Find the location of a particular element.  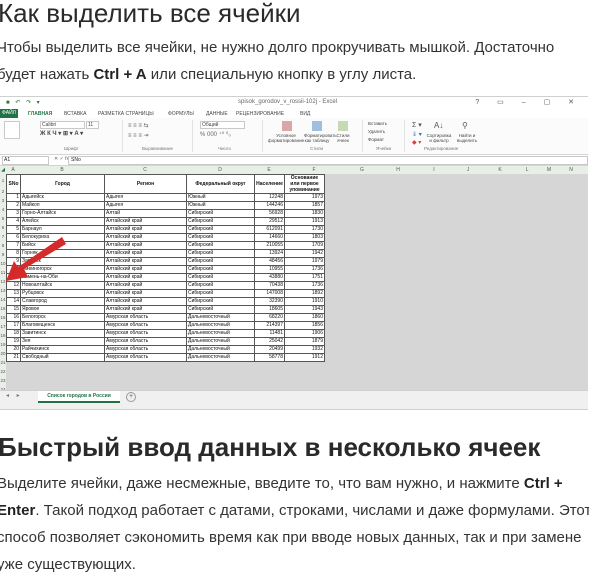

header-cell: Регион is located at coordinates (145, 184).